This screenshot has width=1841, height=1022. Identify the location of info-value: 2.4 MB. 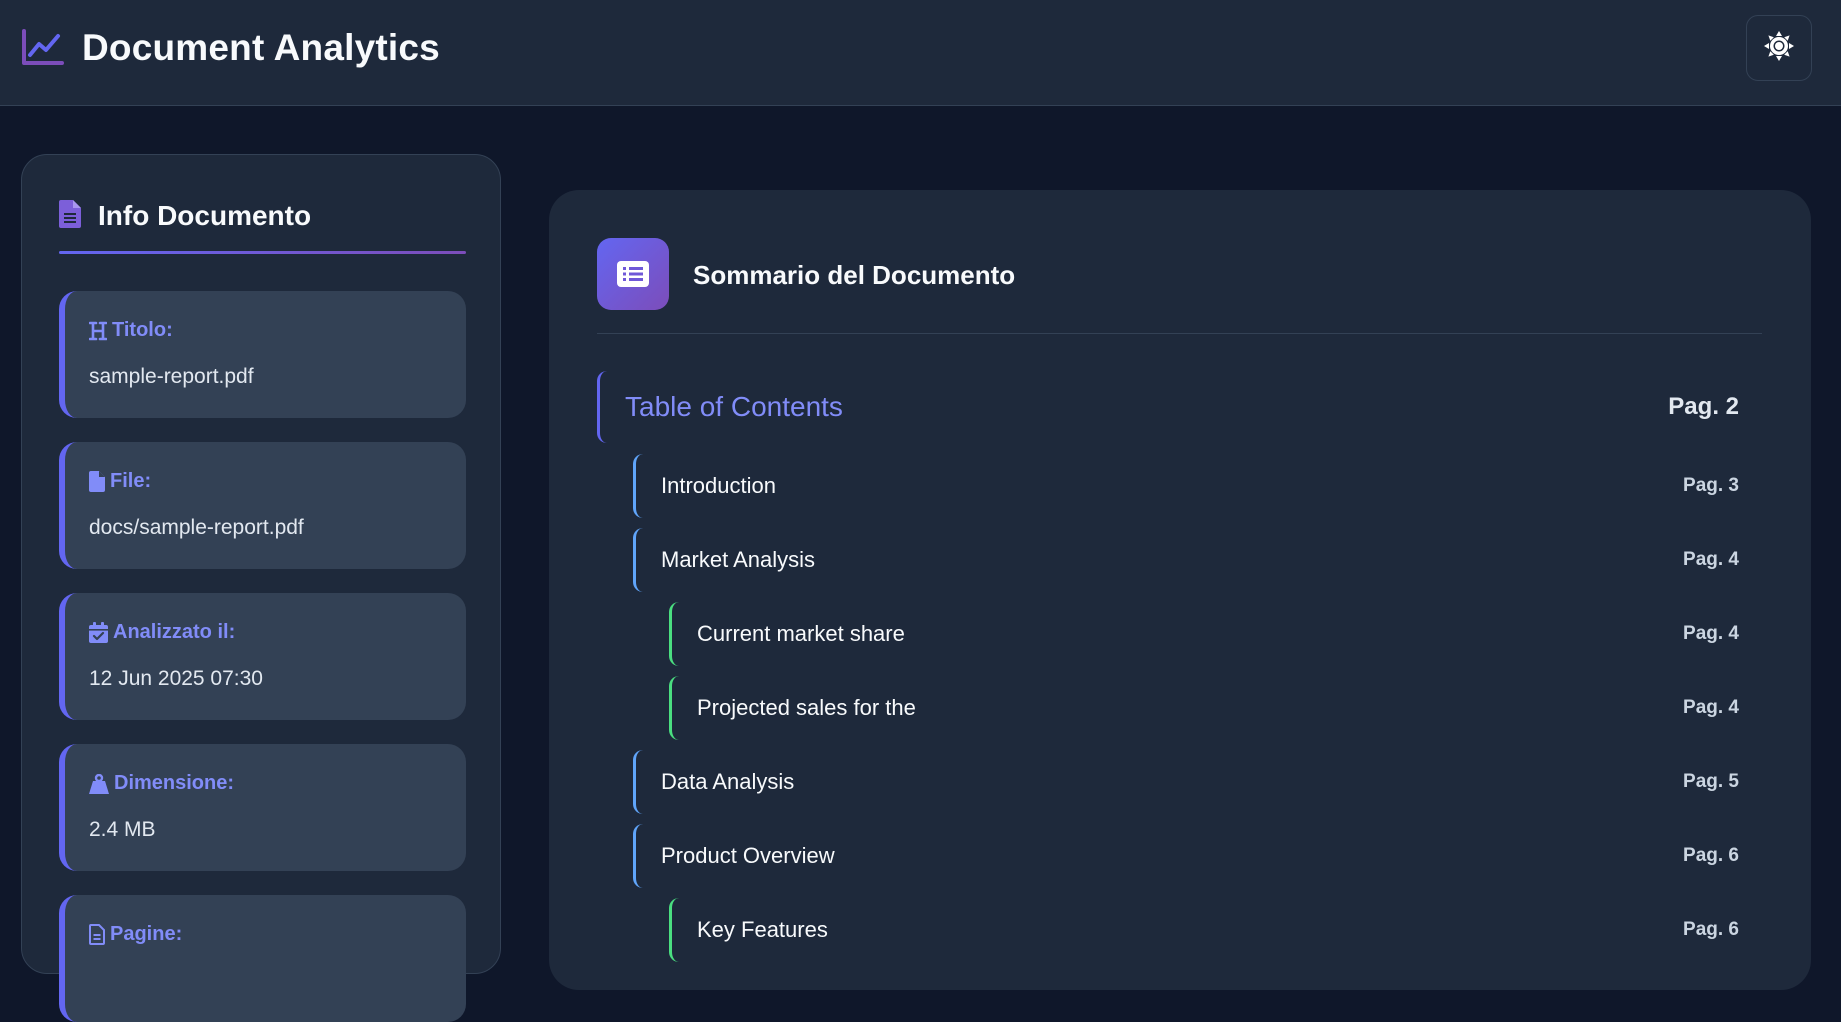
(122, 829).